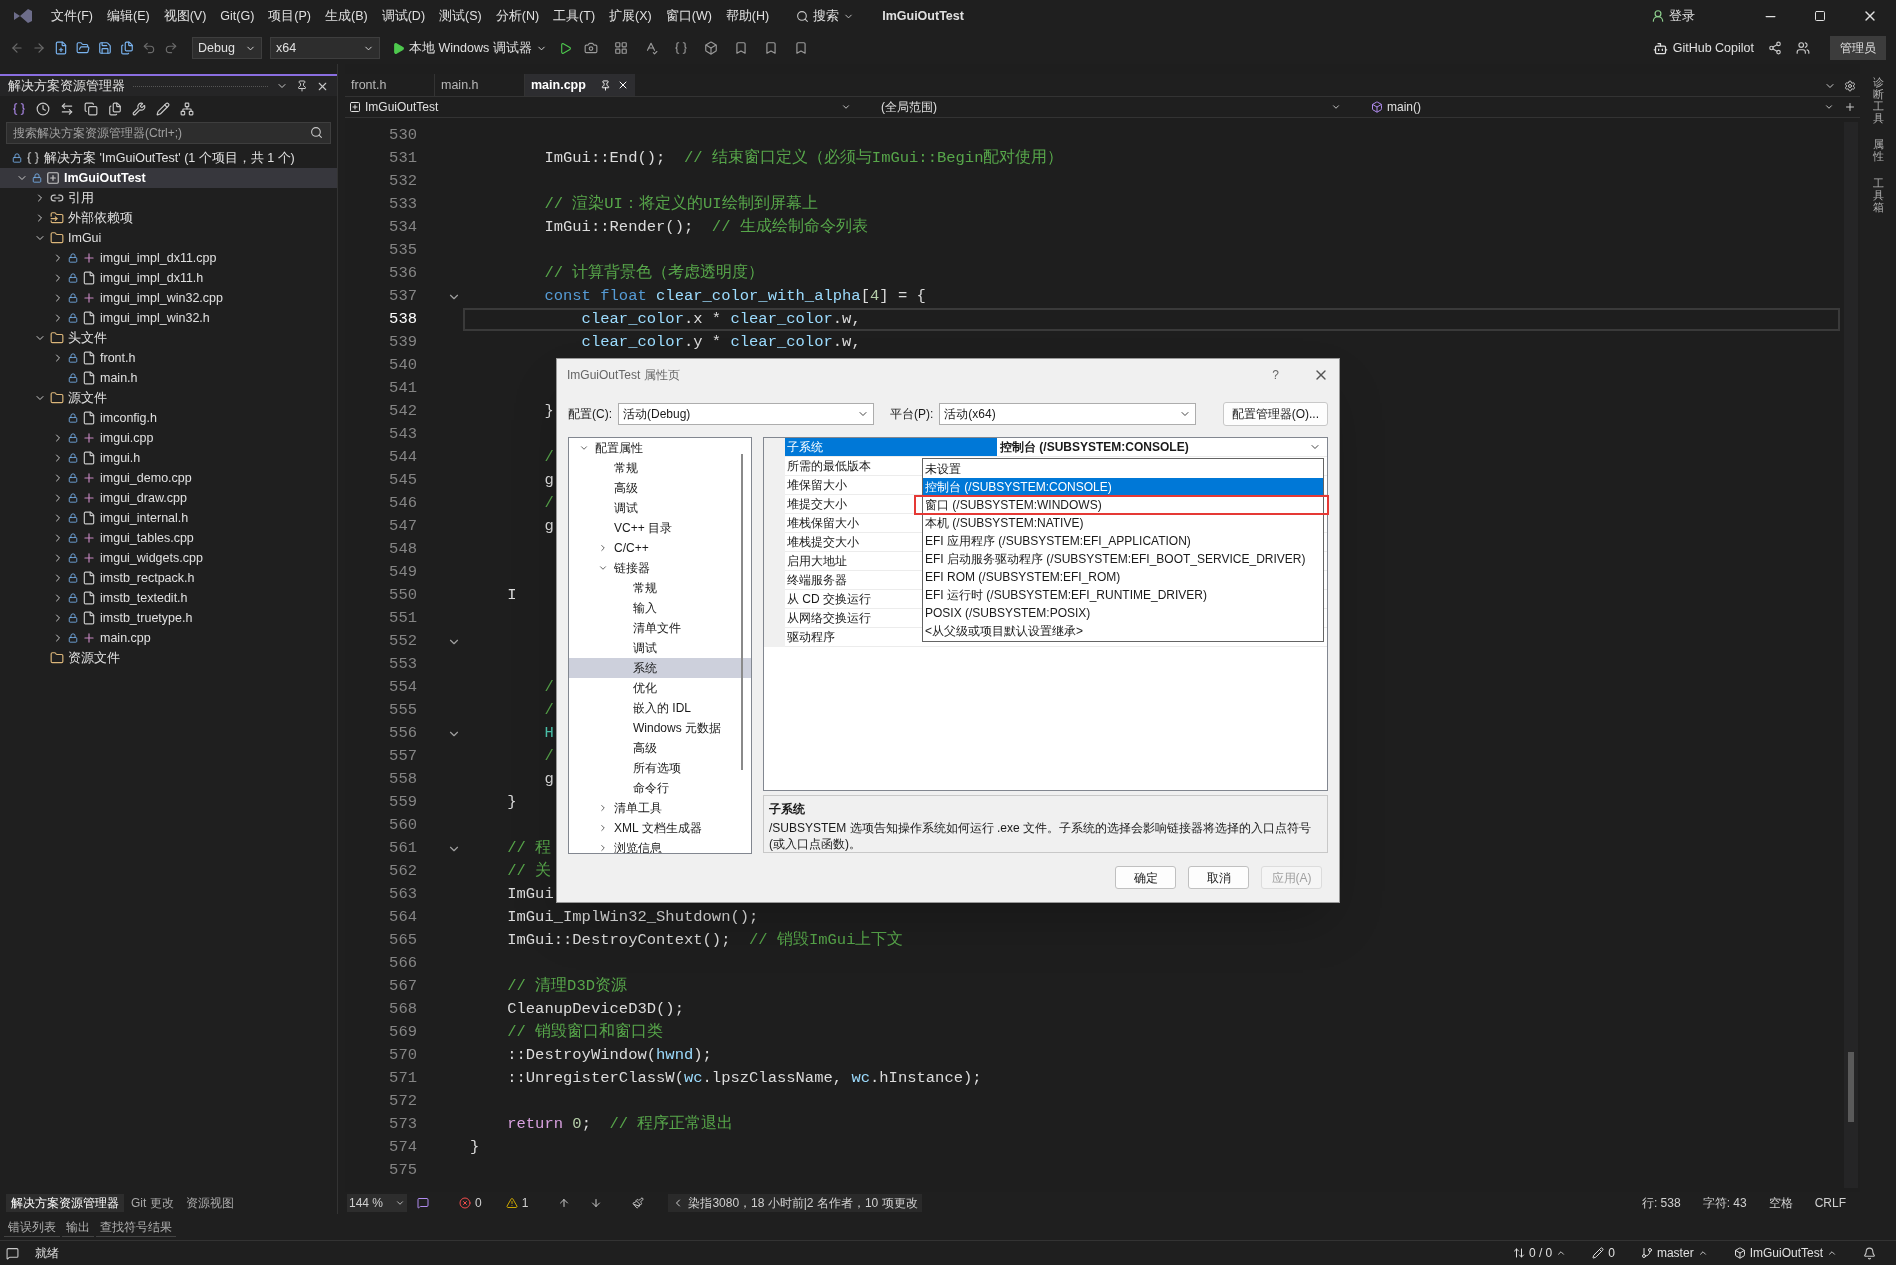  I want to click on zoom-dropdown: 144 %, so click(377, 1203).